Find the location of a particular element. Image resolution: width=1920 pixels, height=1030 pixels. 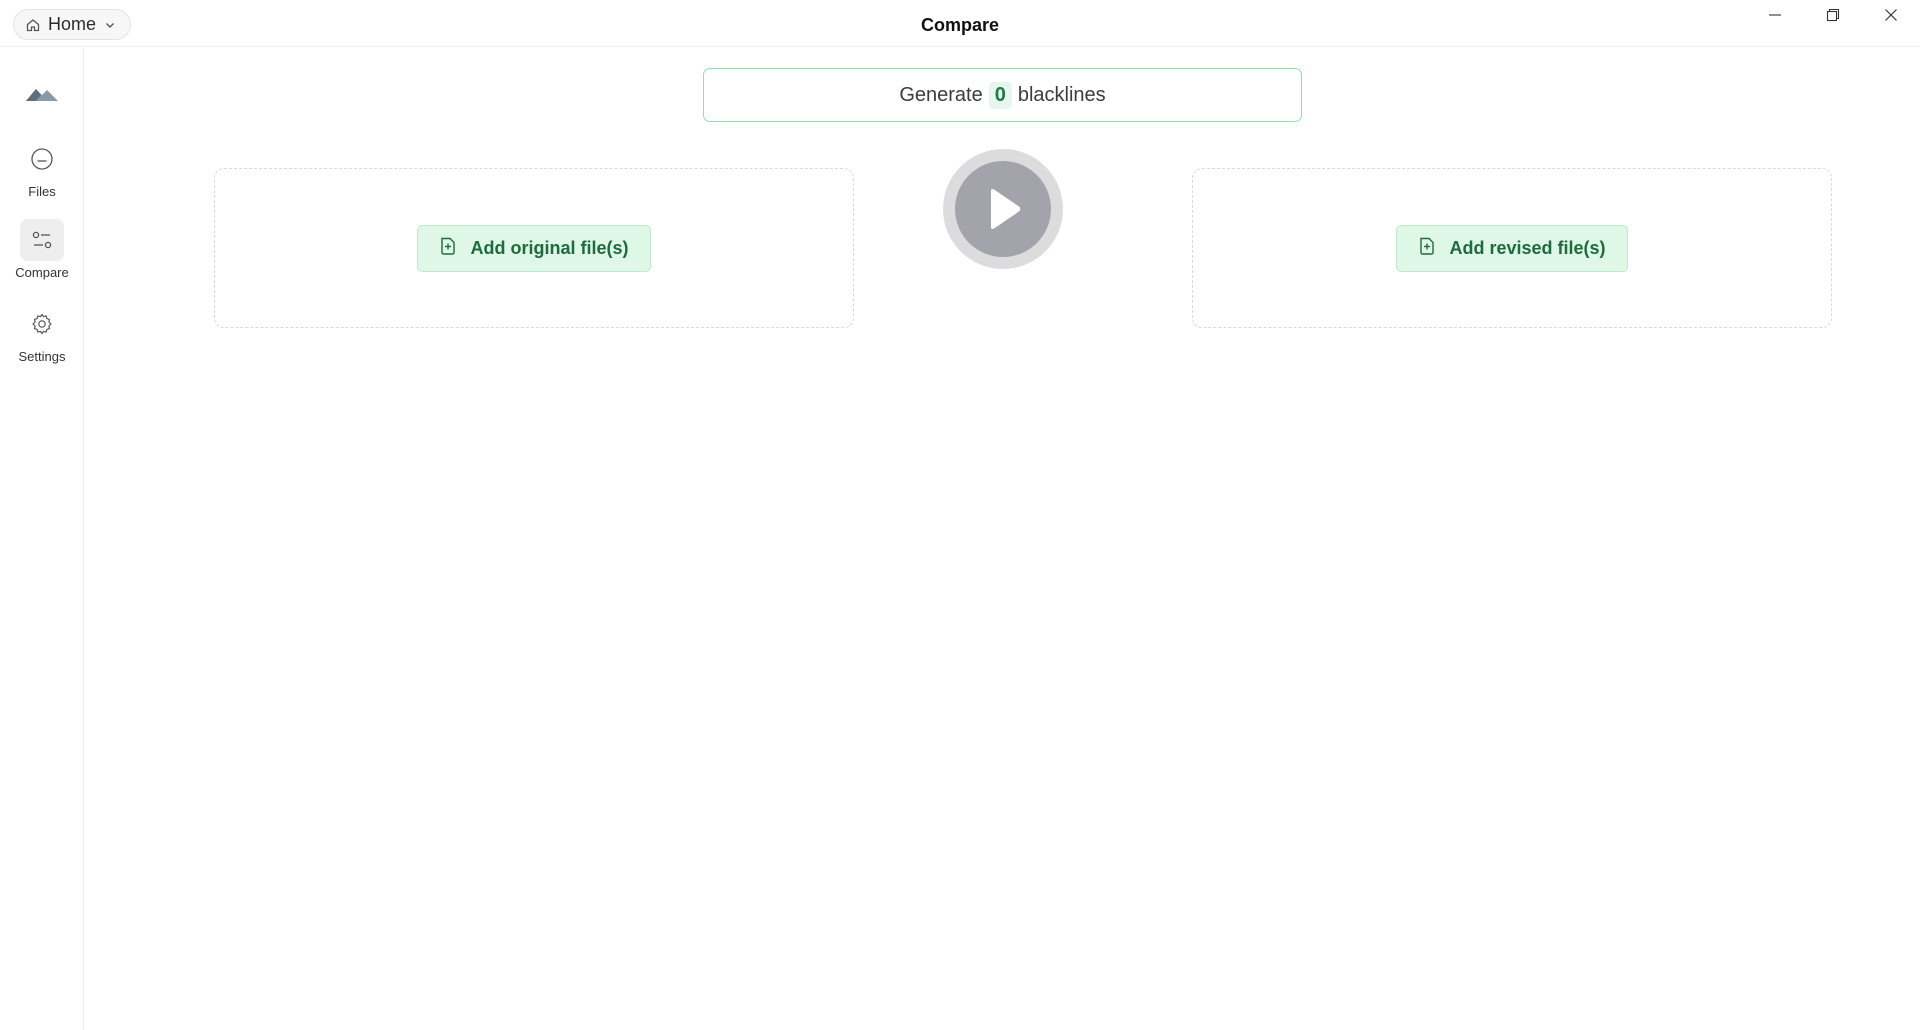

add-original-files-button: Add original file(s) is located at coordinates (534, 248).